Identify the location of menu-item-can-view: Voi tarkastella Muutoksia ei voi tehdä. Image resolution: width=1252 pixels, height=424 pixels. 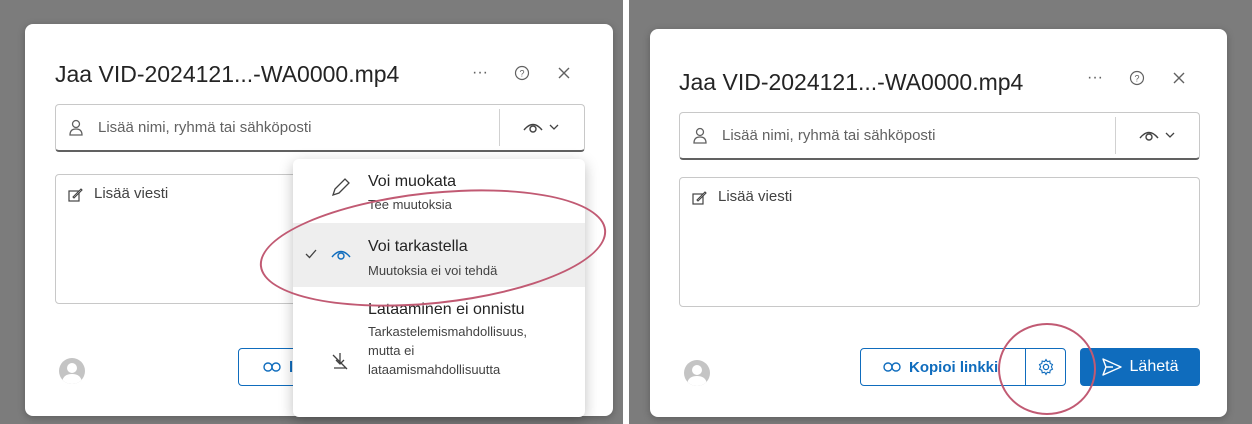
(439, 255).